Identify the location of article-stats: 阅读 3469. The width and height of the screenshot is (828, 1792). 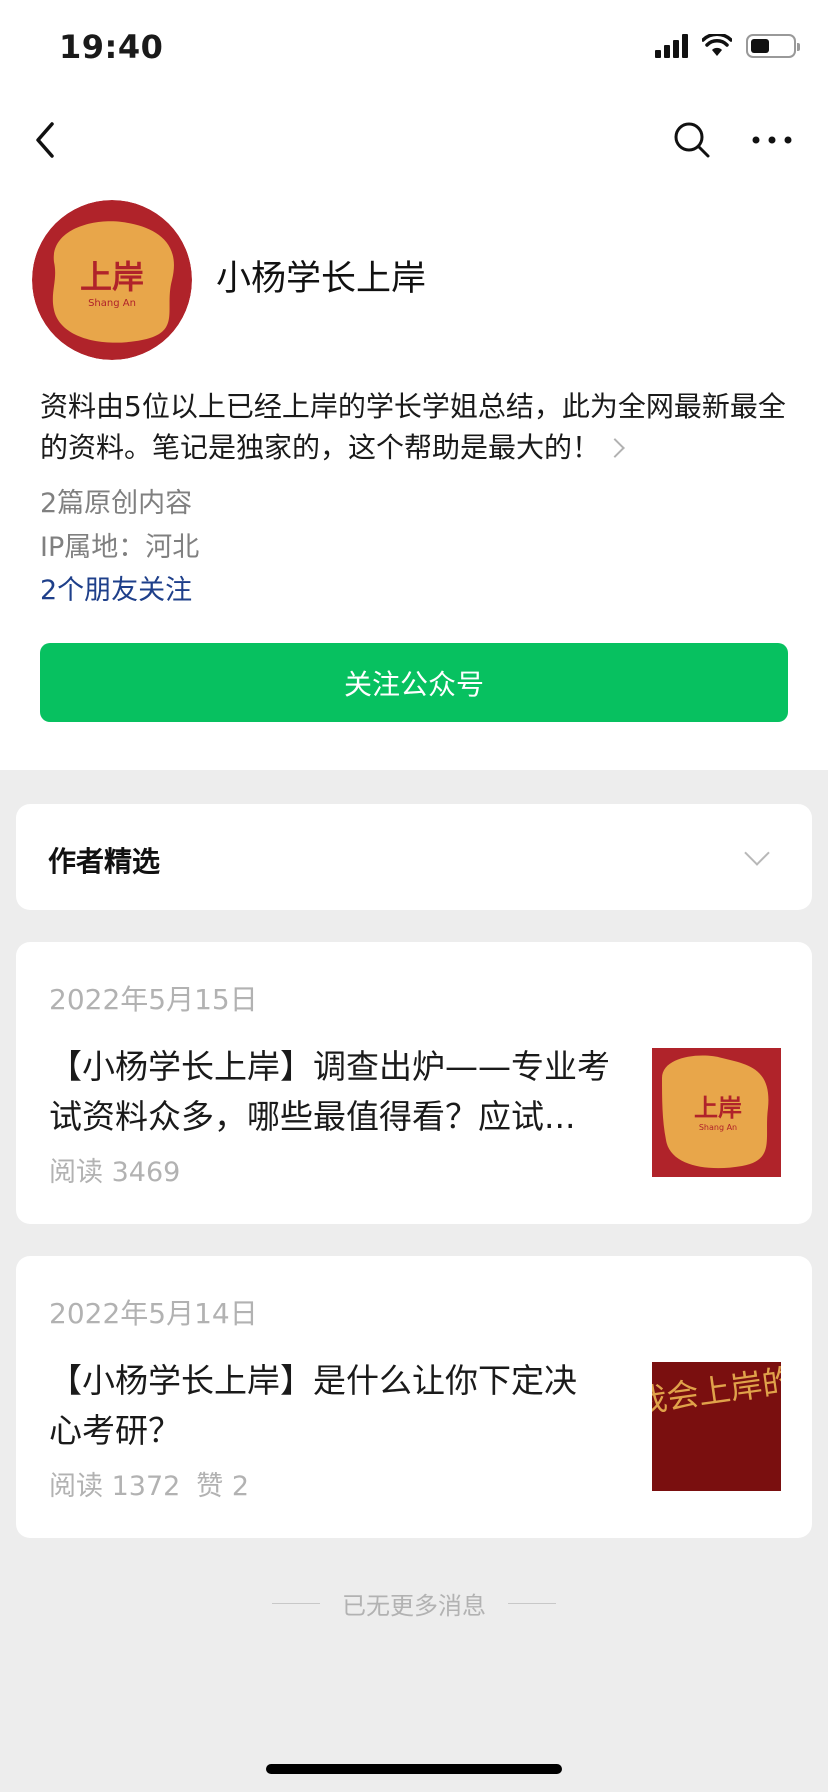
(122, 1169).